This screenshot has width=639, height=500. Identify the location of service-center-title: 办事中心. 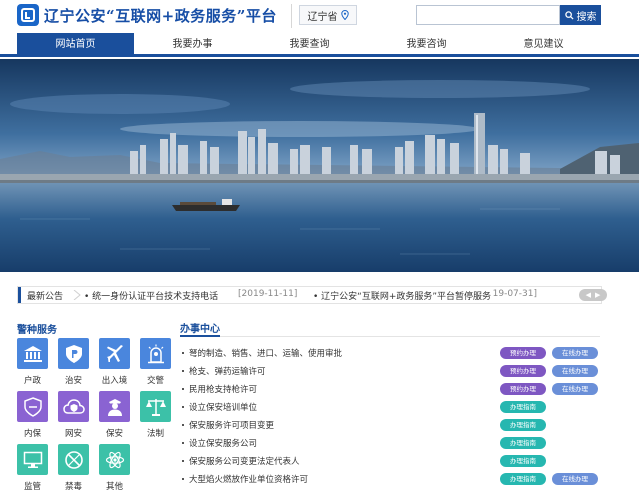
(200, 329).